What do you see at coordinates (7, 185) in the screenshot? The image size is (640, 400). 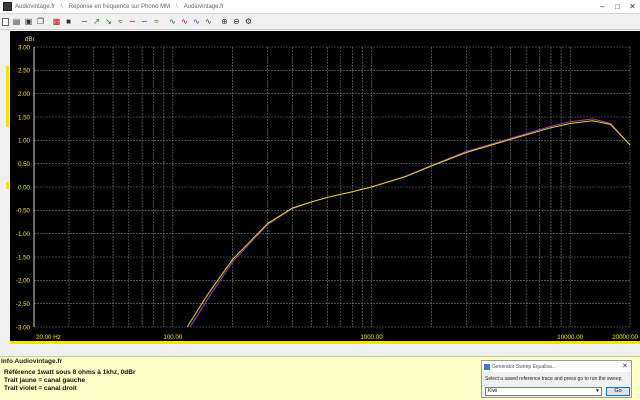 I see `zero-level-marker` at bounding box center [7, 185].